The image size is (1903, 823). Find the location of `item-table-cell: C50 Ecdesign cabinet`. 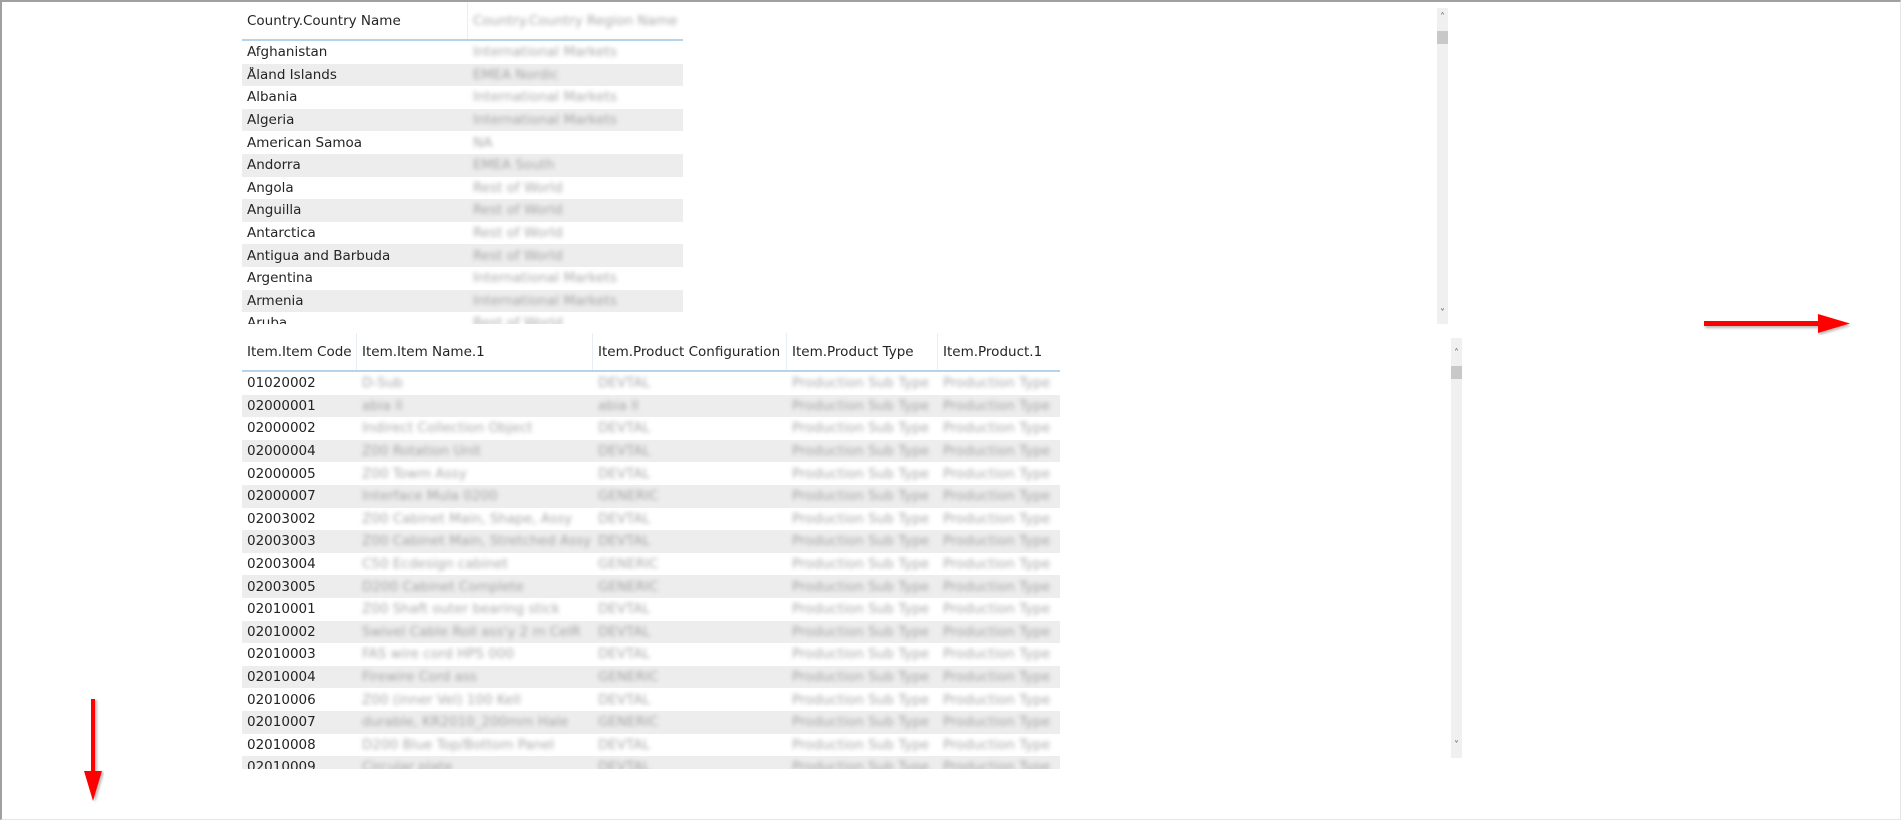

item-table-cell: C50 Ecdesign cabinet is located at coordinates (435, 564).